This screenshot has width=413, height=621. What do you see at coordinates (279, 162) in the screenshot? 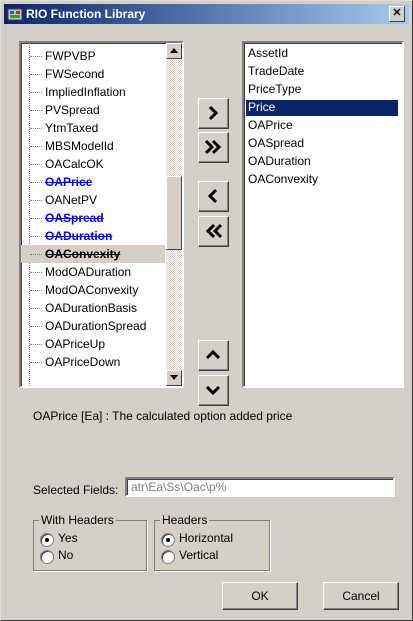
I see `selected-field-item: OADuration` at bounding box center [279, 162].